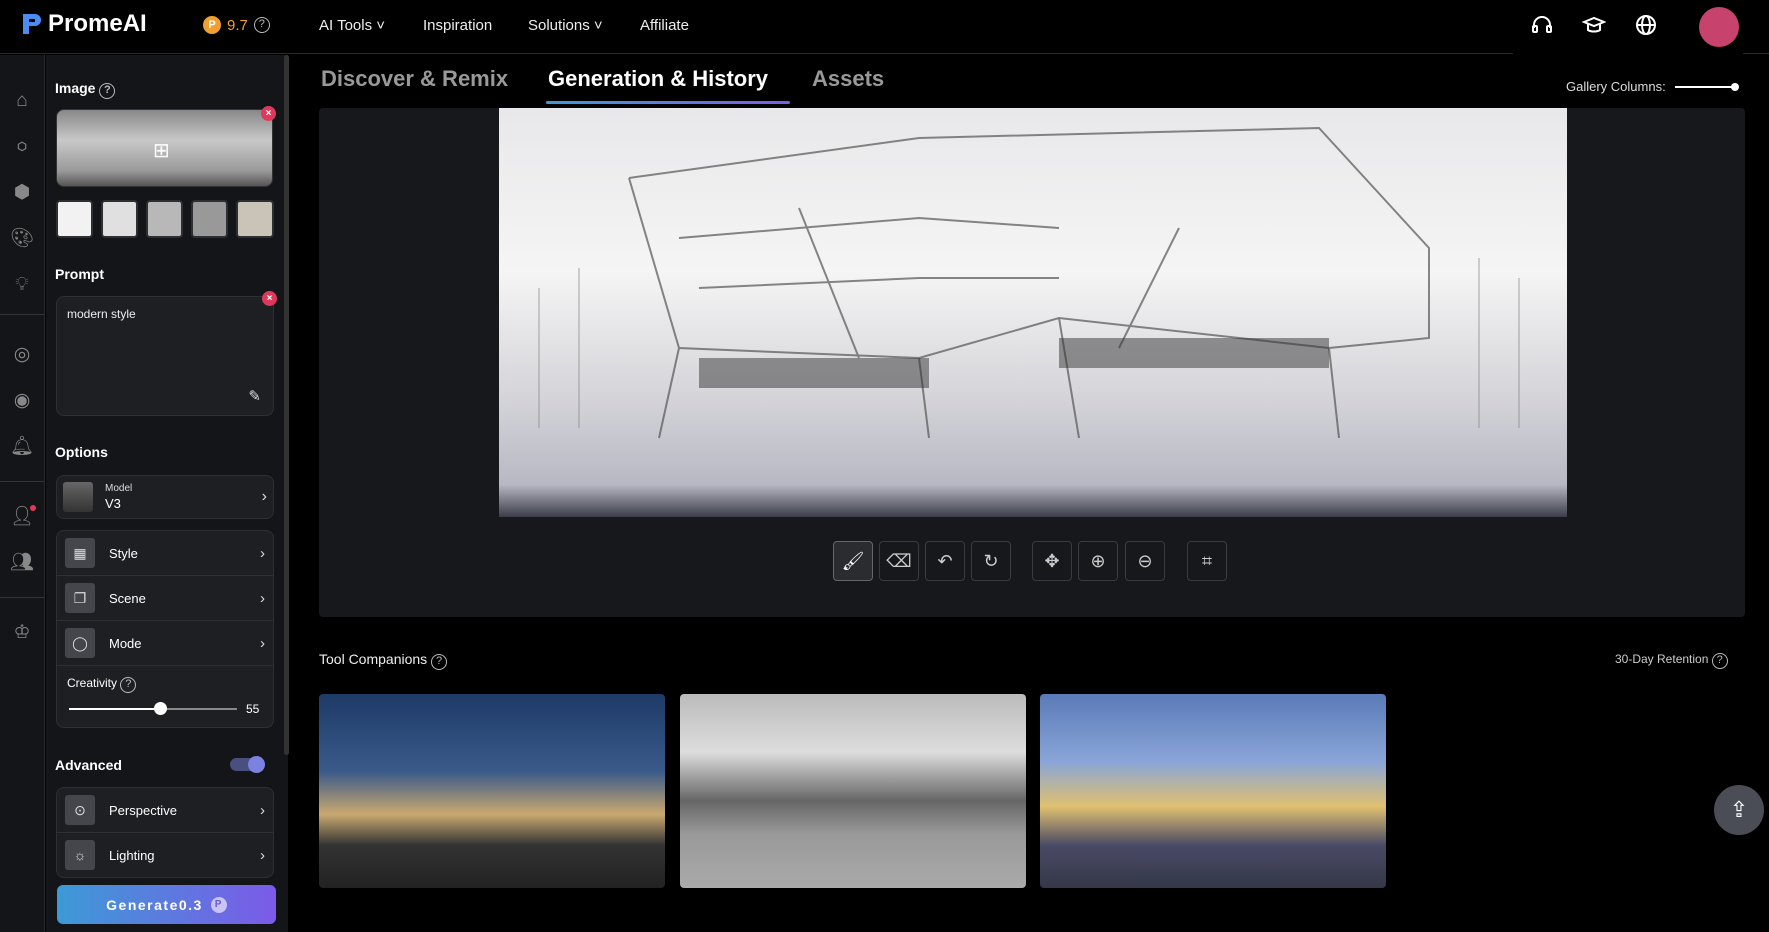 This screenshot has width=1769, height=932. I want to click on model-value: V3, so click(113, 503).